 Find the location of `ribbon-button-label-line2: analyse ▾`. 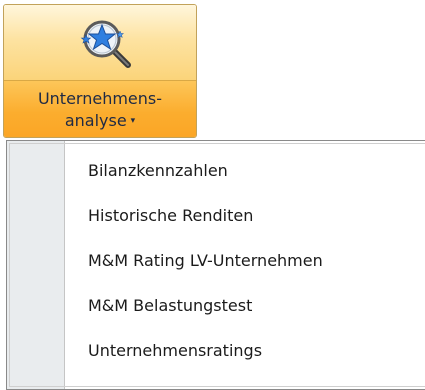

ribbon-button-label-line2: analyse ▾ is located at coordinates (100, 121).